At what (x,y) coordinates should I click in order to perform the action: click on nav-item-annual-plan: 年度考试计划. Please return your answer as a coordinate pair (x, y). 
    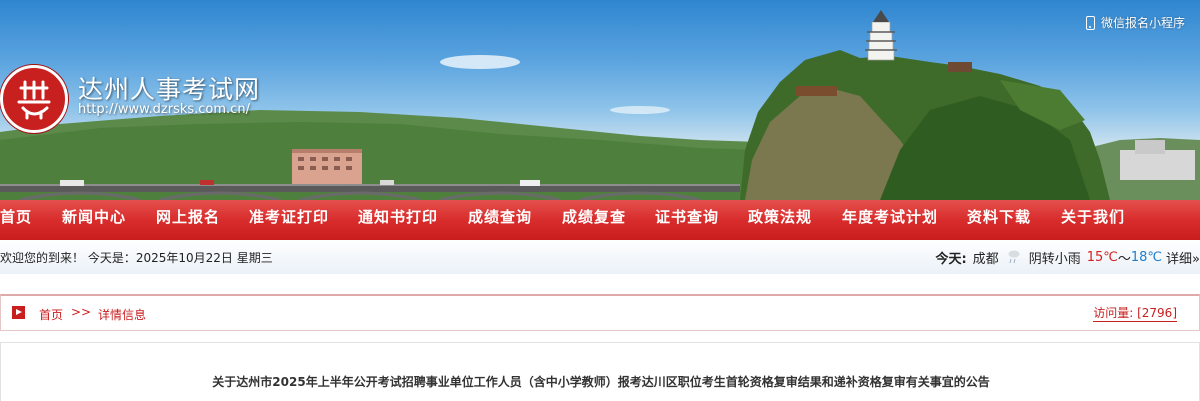
    Looking at the image, I should click on (890, 220).